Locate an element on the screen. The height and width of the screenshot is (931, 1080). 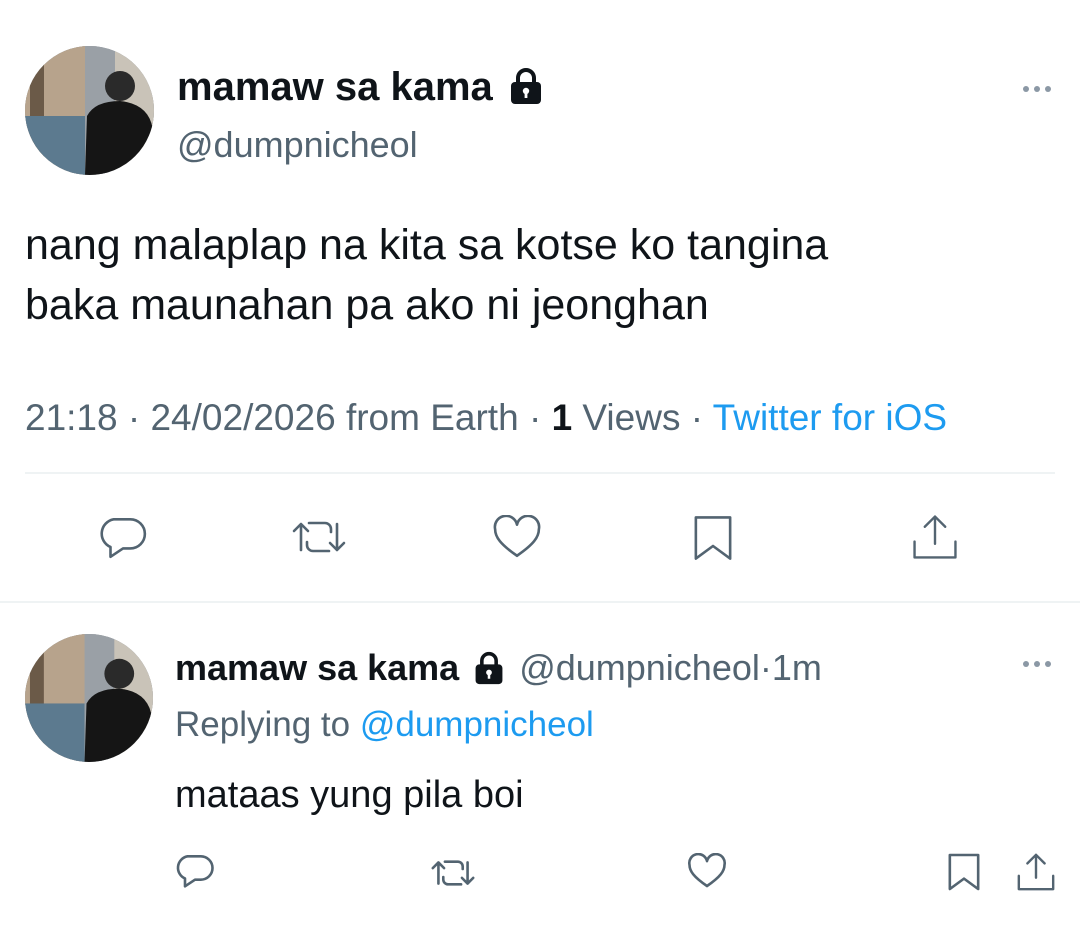
replying-to-label: Replying to is located at coordinates (267, 724).